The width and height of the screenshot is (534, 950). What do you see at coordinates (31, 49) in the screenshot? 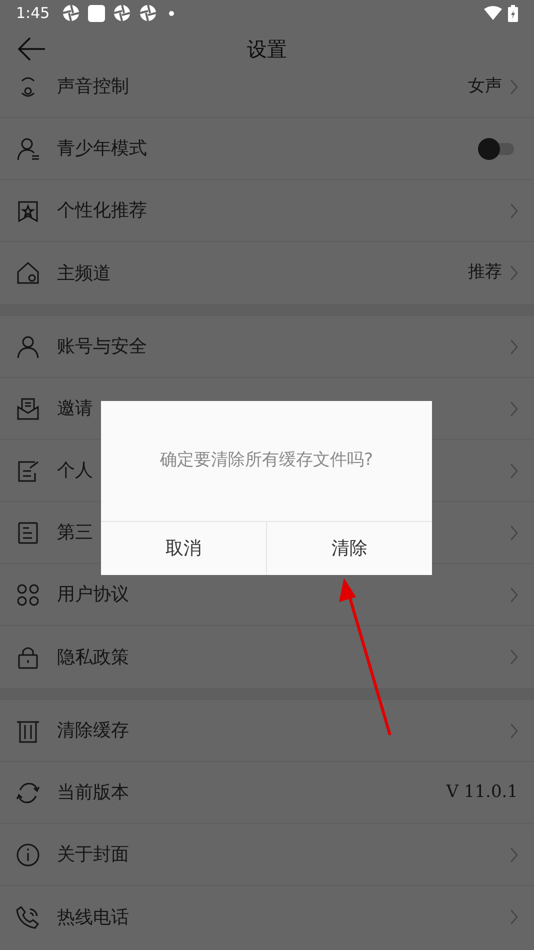
I see `back-arrow-icon` at bounding box center [31, 49].